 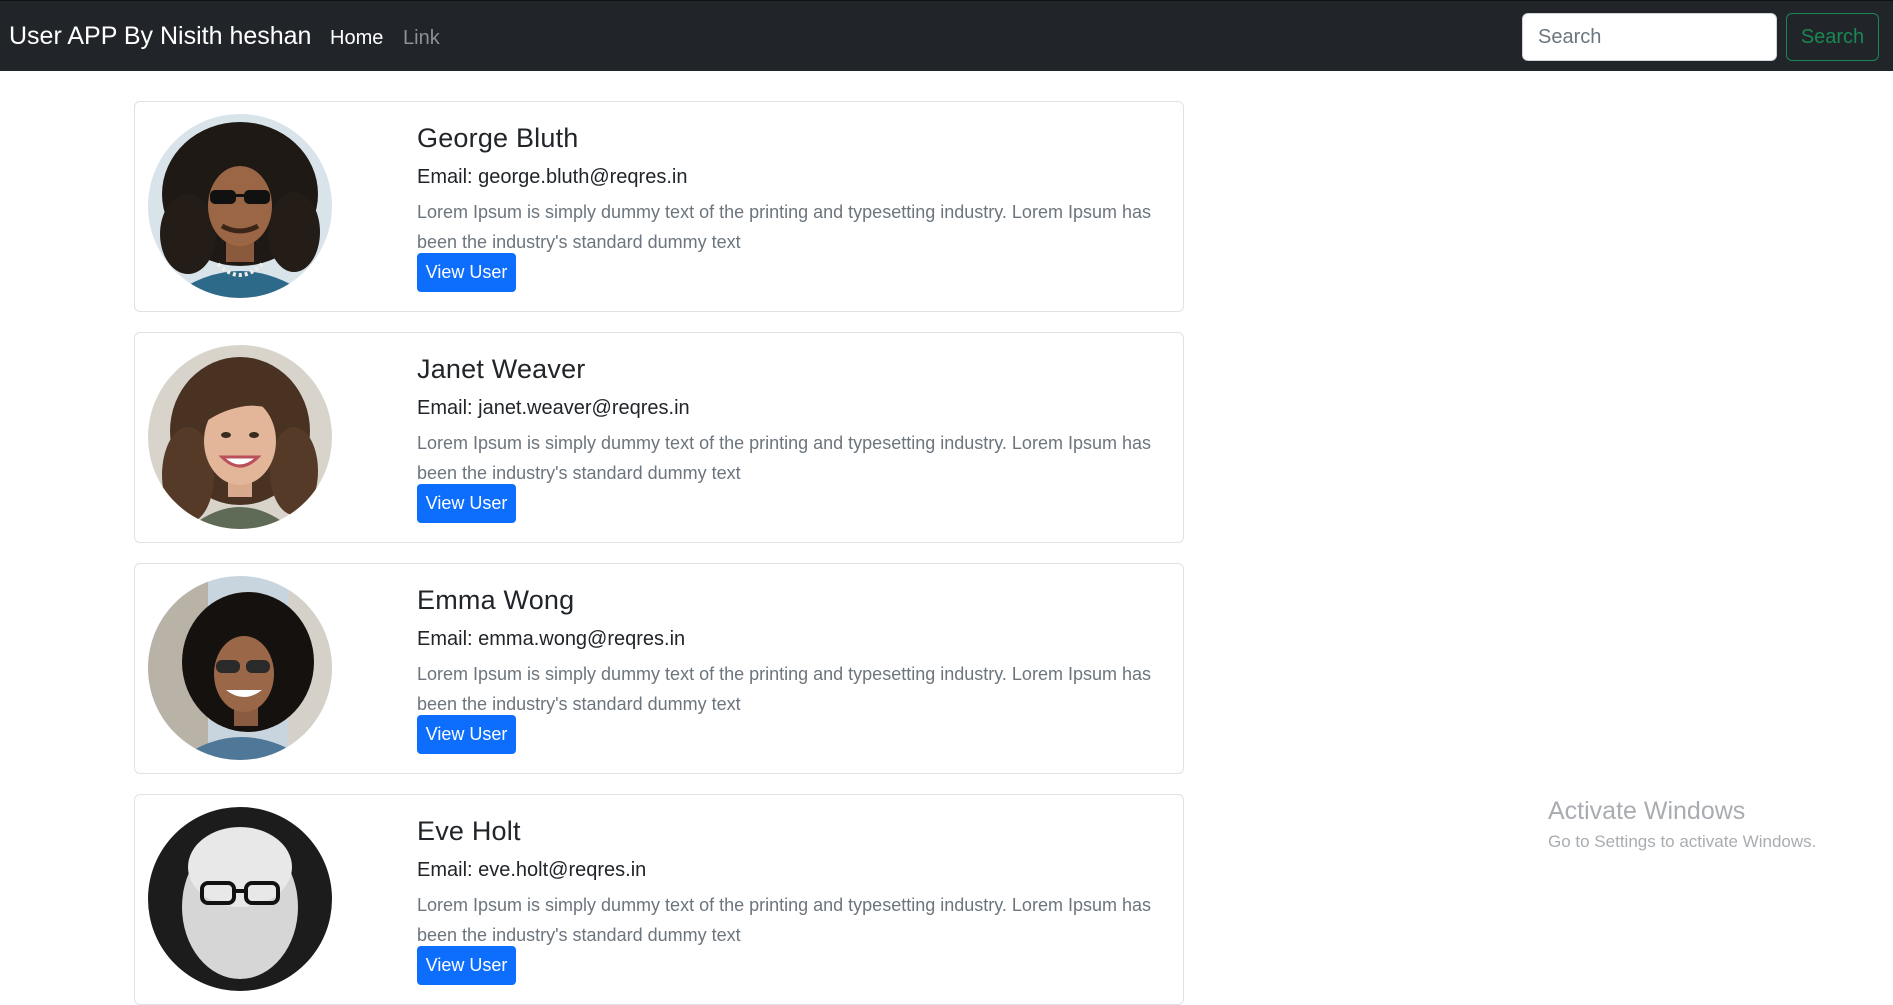 What do you see at coordinates (496, 600) in the screenshot?
I see `user-name: Emma Wong` at bounding box center [496, 600].